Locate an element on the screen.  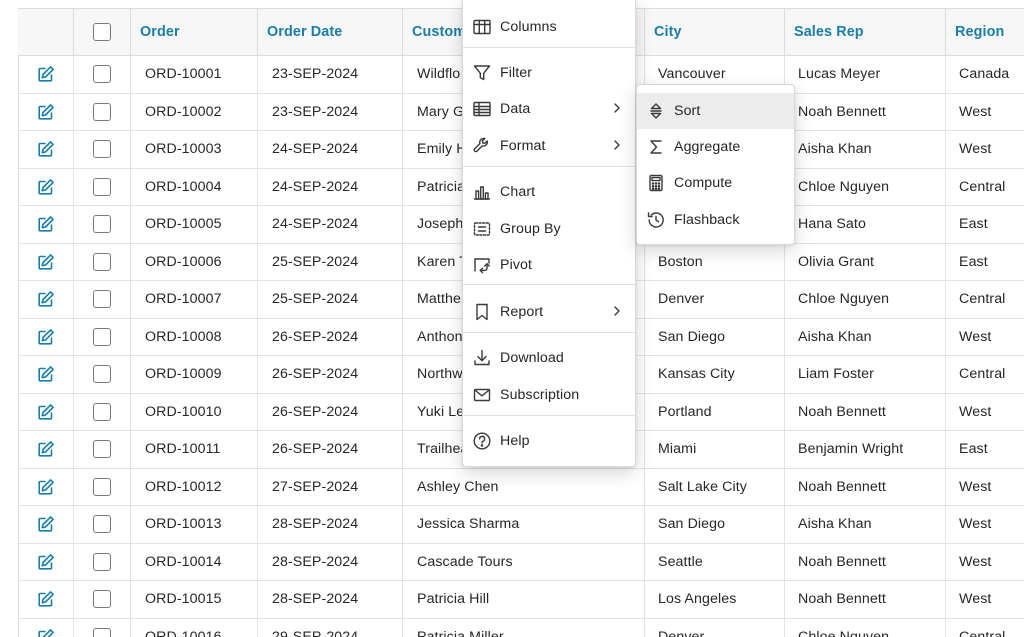
menu-item-label: Subscription is located at coordinates (540, 395).